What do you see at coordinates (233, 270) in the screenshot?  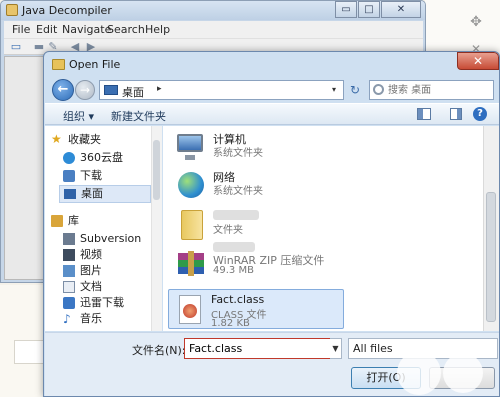 I see `file-size: 49.3 MB` at bounding box center [233, 270].